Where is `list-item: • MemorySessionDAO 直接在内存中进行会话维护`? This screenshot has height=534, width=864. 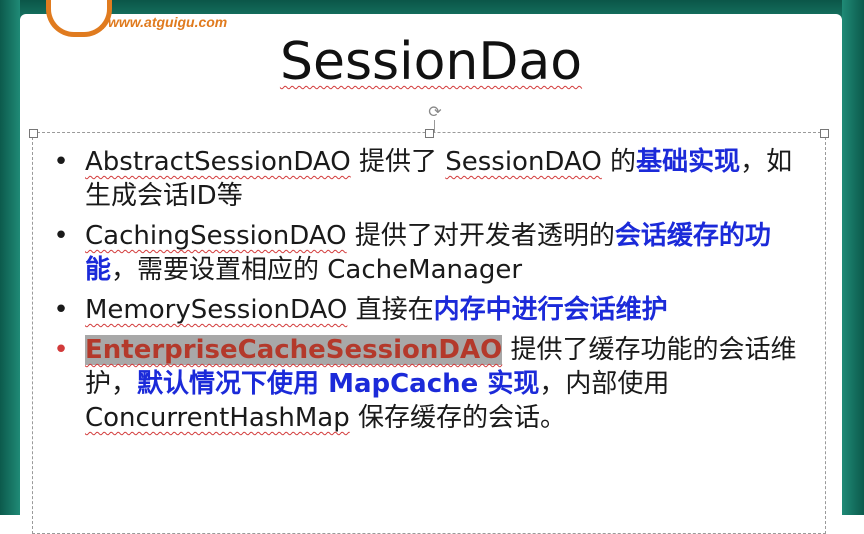 list-item: • MemorySessionDAO 直接在内存中进行会话维护 is located at coordinates (427, 310).